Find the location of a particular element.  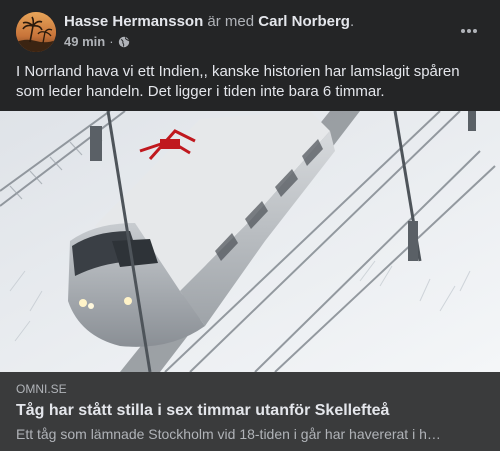

author-avatar is located at coordinates (36, 32).